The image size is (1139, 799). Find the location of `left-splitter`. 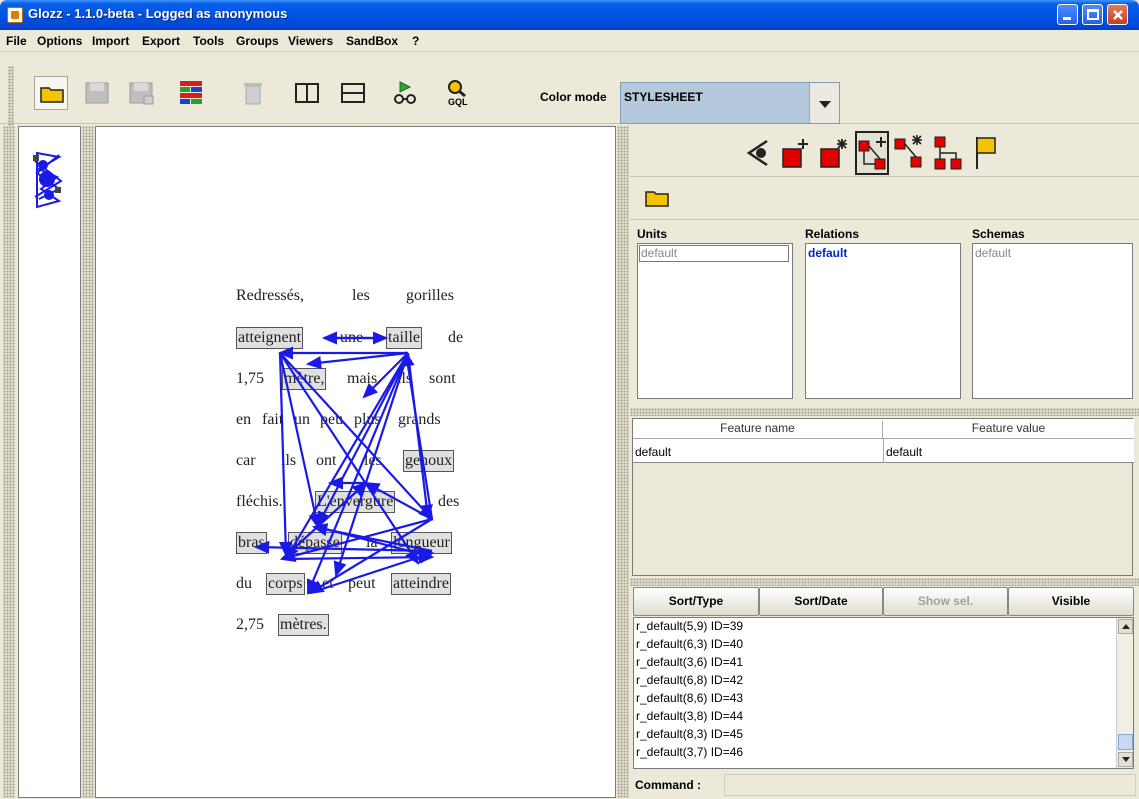

left-splitter is located at coordinates (9, 462).